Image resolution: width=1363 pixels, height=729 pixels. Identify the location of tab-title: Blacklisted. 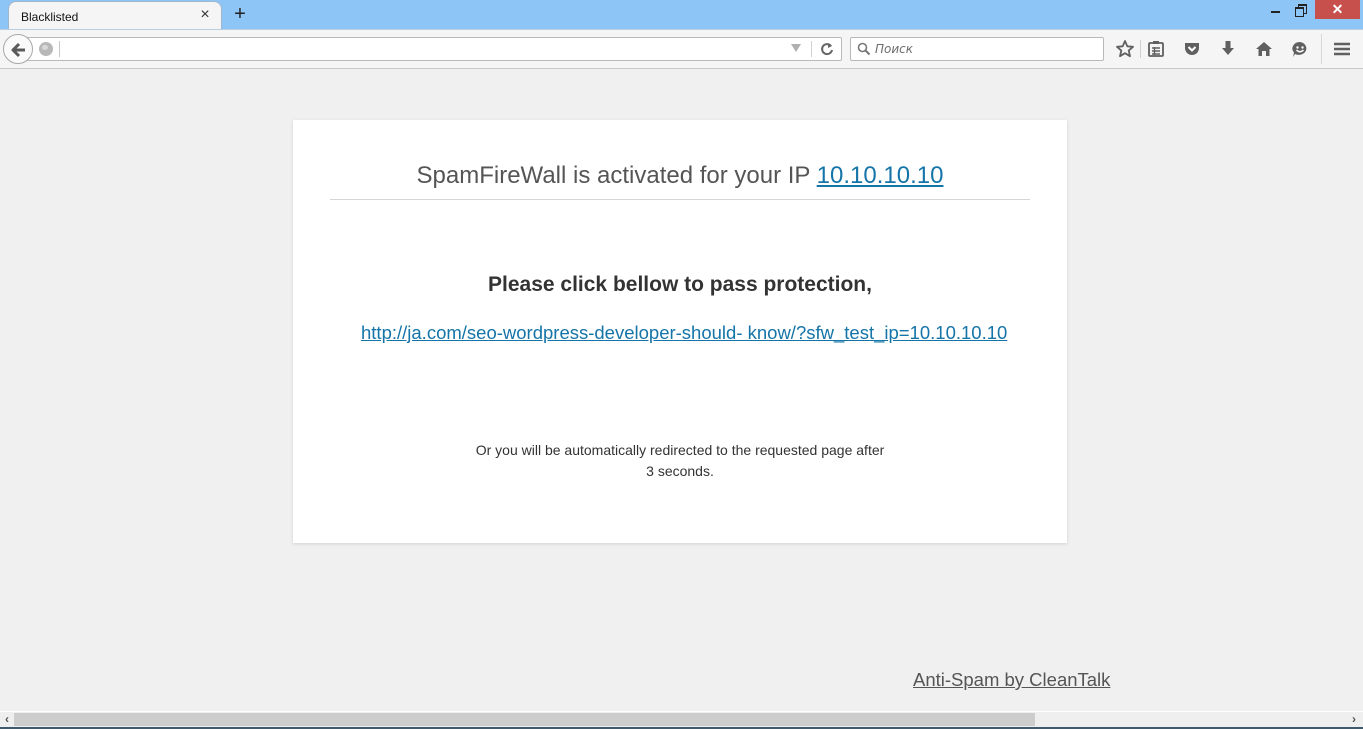
(50, 17).